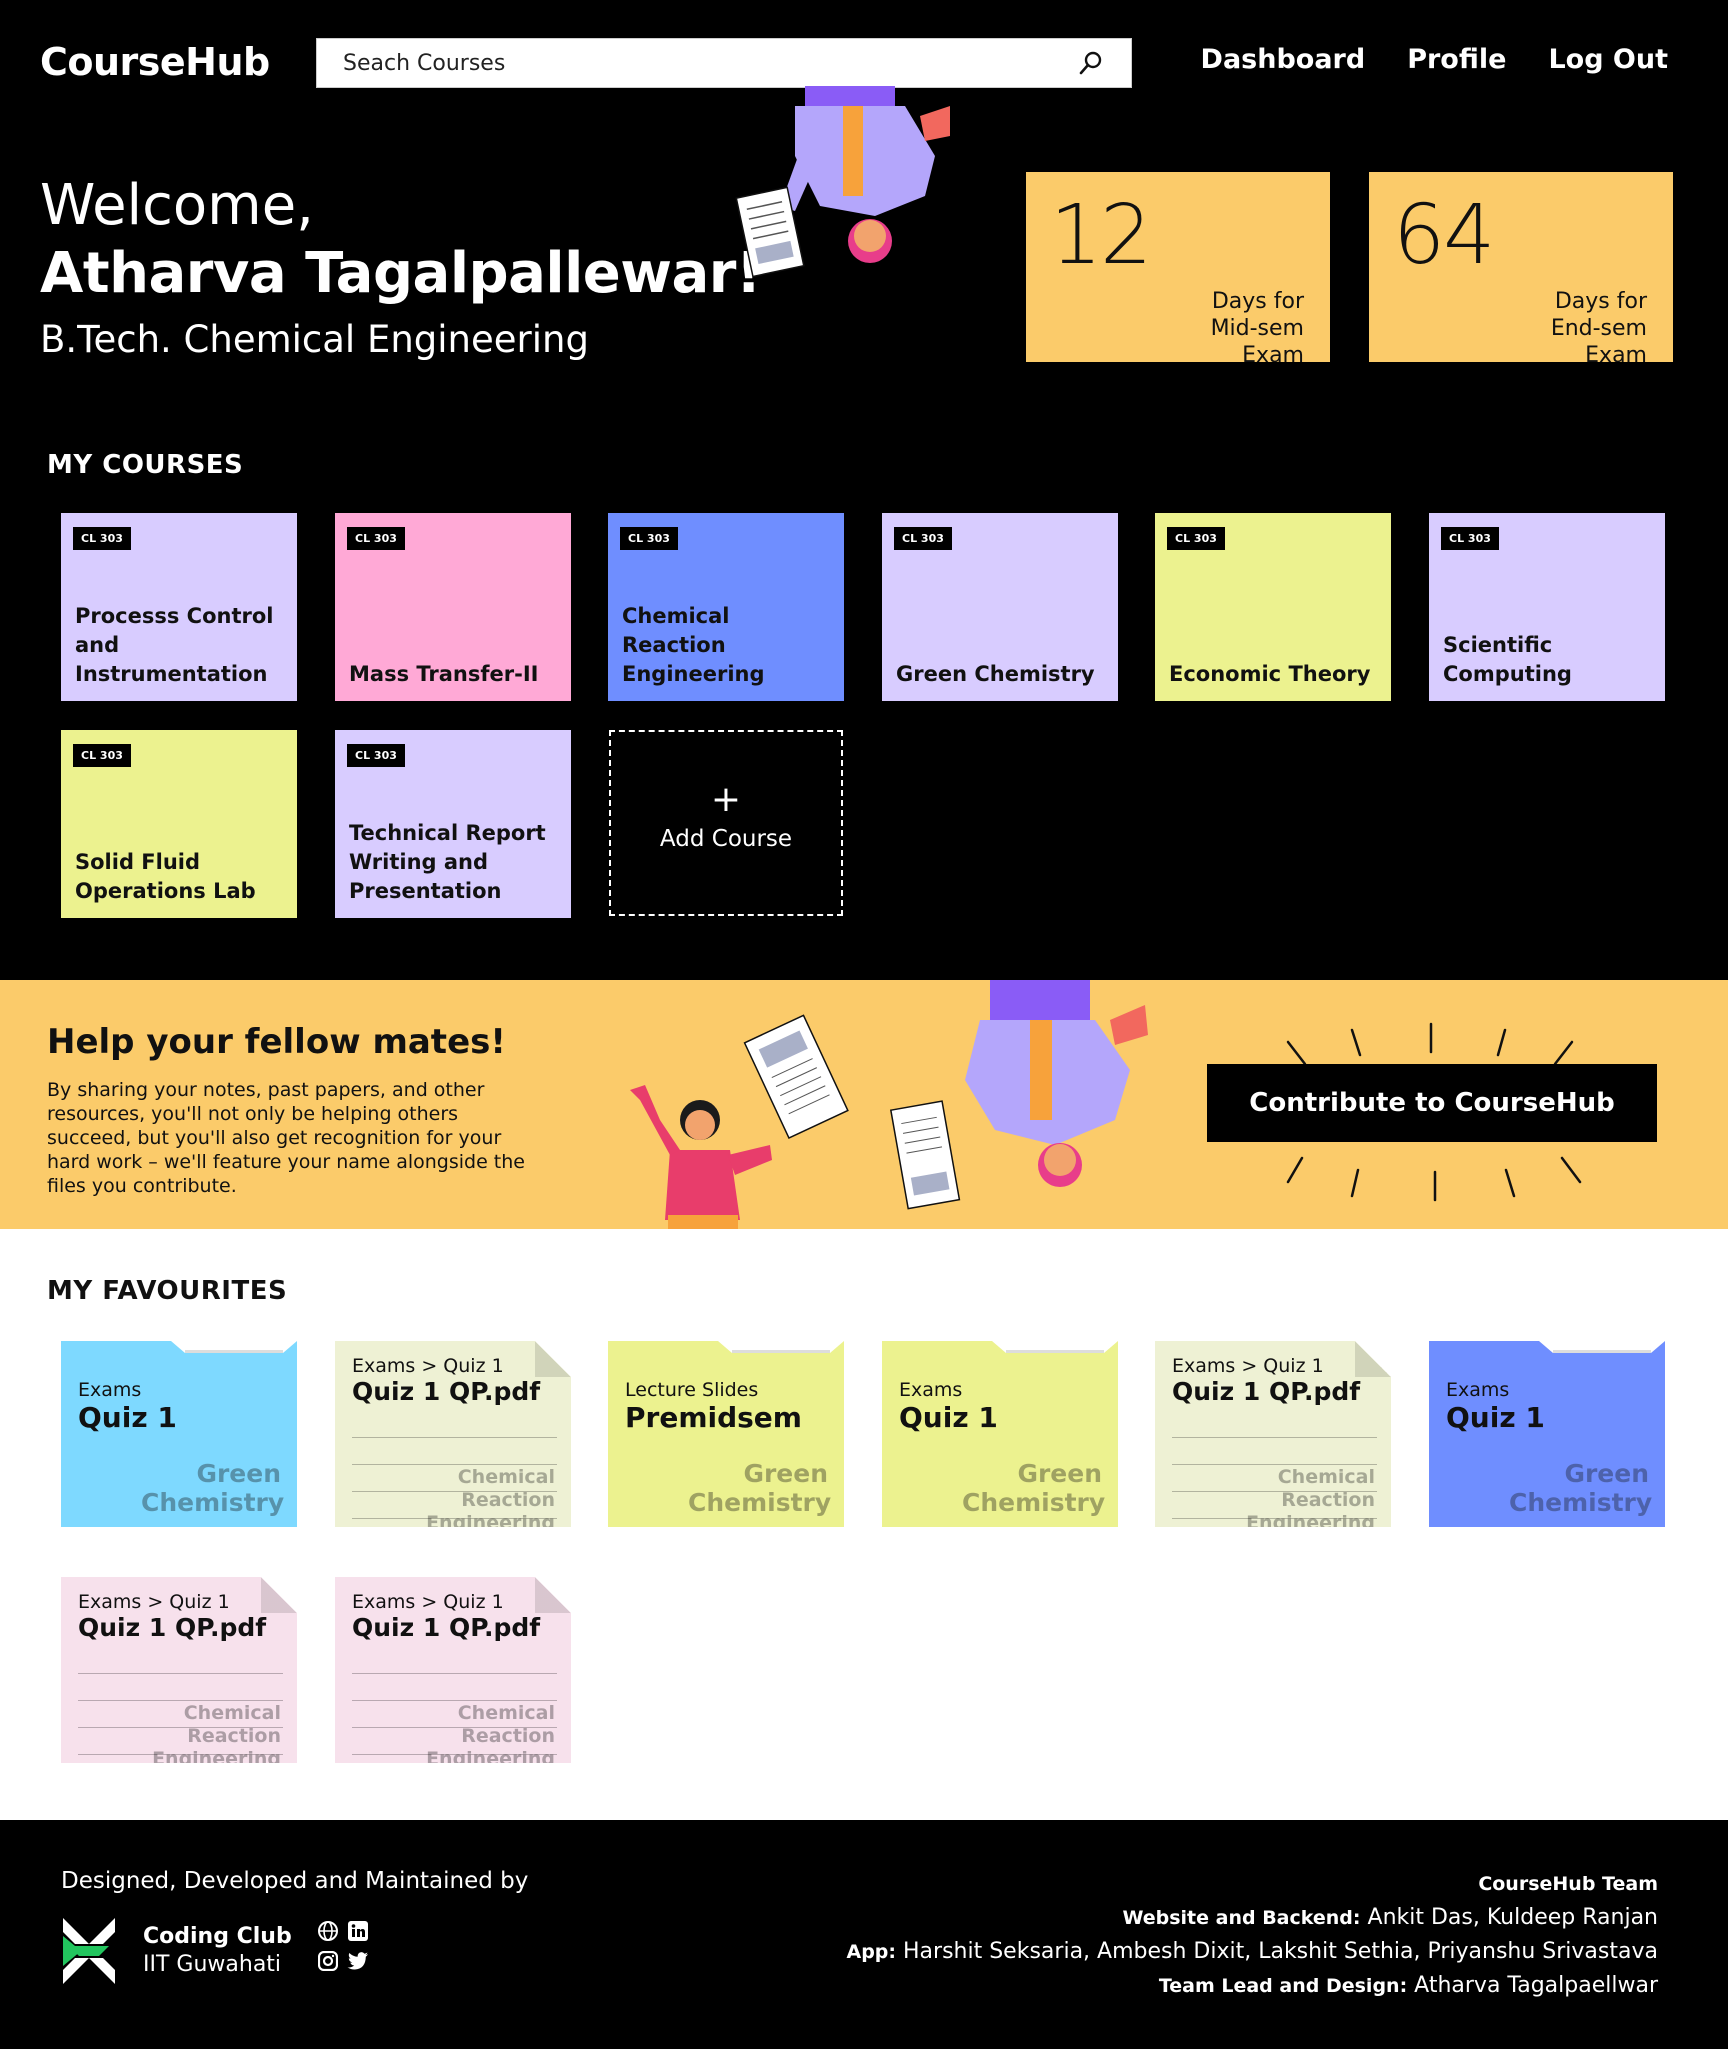  I want to click on club-name: Coding Club, so click(217, 1936).